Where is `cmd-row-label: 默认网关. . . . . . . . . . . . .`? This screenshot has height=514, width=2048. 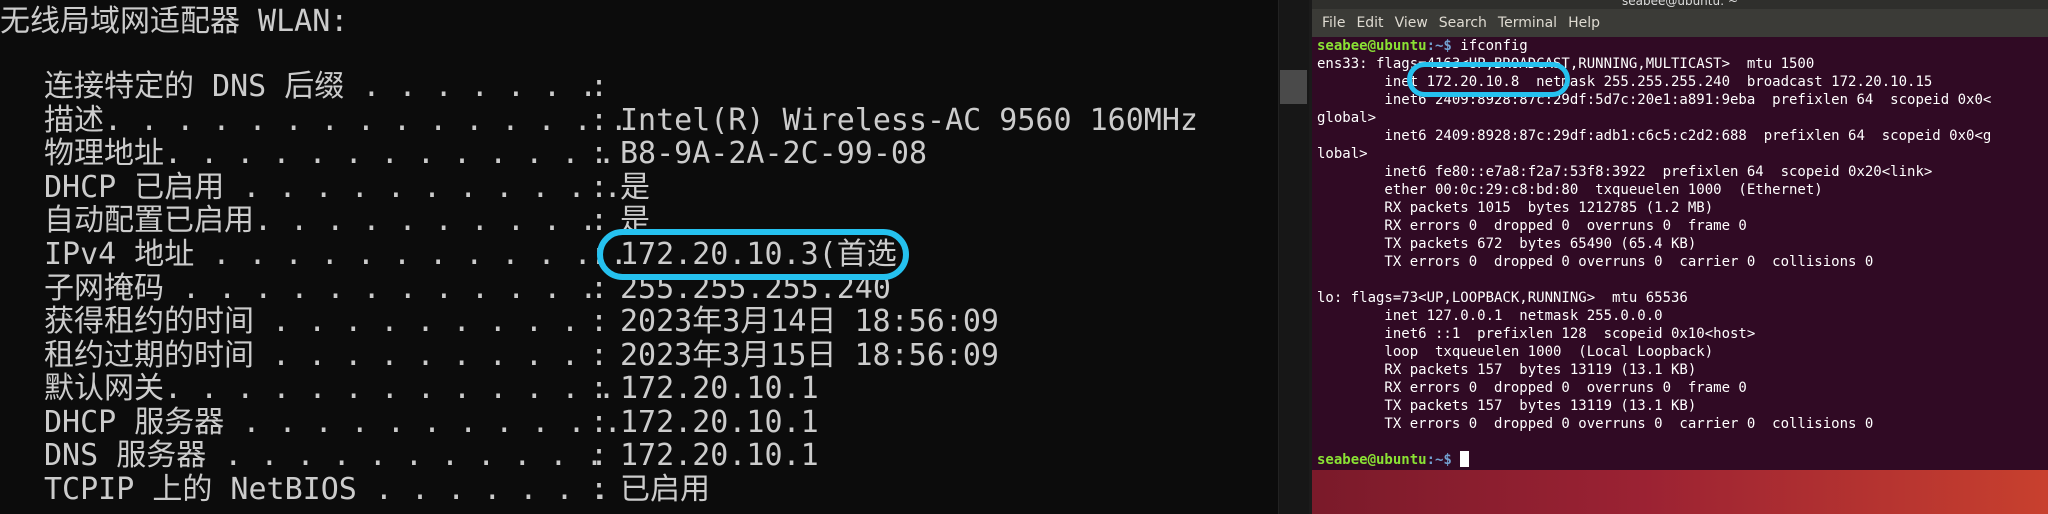
cmd-row-label: 默认网关. . . . . . . . . . . . . is located at coordinates (330, 388).